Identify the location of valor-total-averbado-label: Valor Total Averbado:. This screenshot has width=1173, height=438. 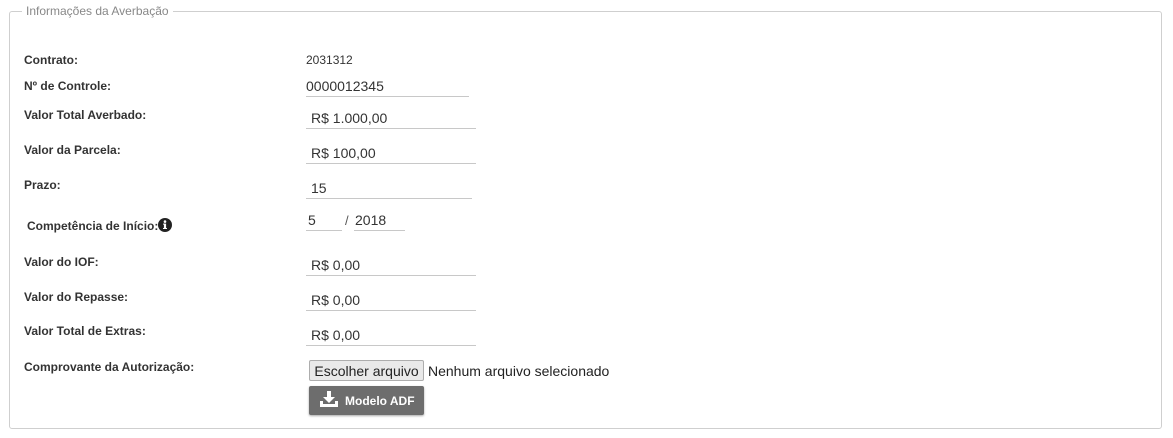
(85, 115).